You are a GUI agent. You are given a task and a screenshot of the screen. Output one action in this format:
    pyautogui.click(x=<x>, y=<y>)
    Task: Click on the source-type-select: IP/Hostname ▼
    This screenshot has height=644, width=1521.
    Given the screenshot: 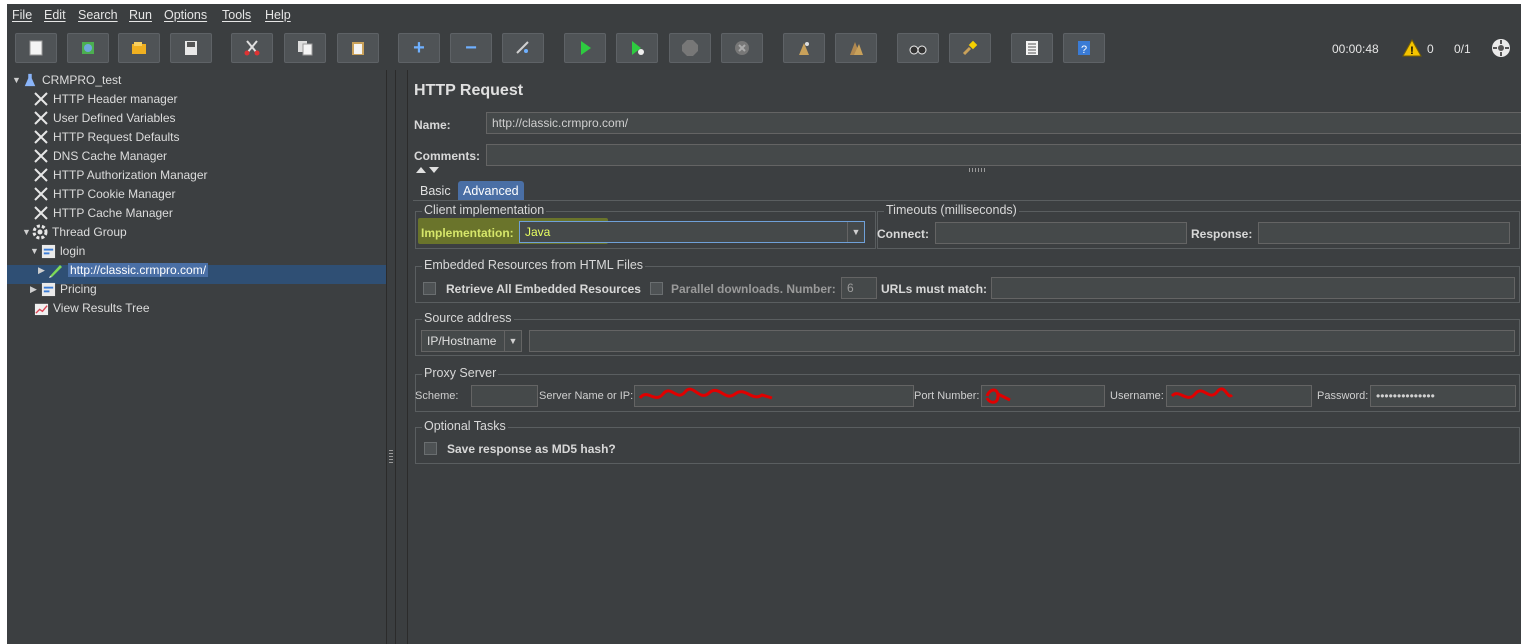 What is the action you would take?
    pyautogui.click(x=471, y=341)
    